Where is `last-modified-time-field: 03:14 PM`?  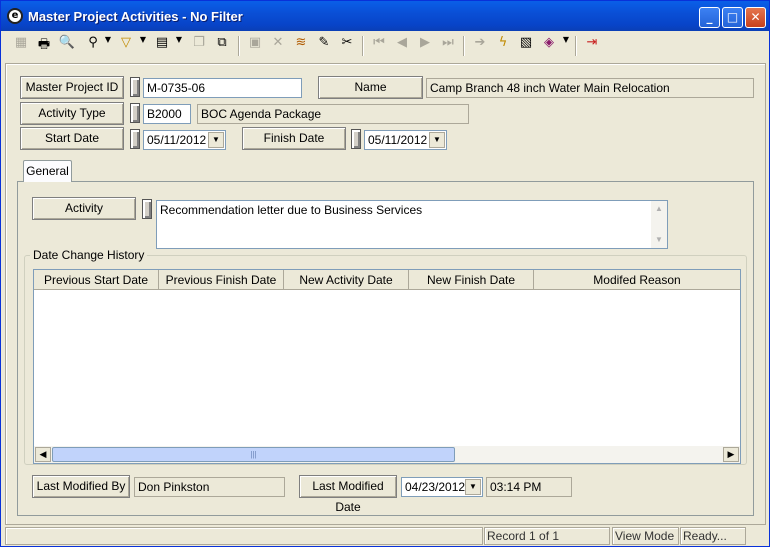 last-modified-time-field: 03:14 PM is located at coordinates (529, 487).